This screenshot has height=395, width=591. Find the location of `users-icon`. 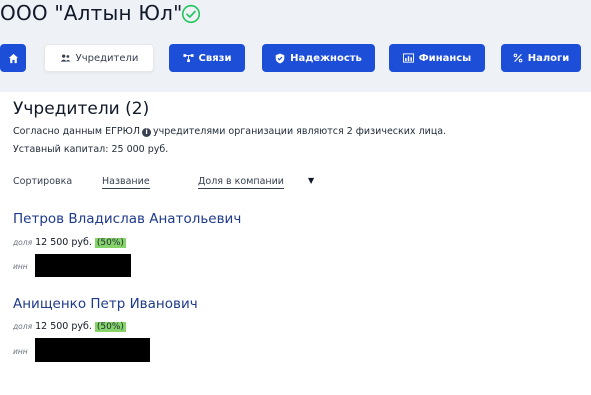

users-icon is located at coordinates (65, 58).